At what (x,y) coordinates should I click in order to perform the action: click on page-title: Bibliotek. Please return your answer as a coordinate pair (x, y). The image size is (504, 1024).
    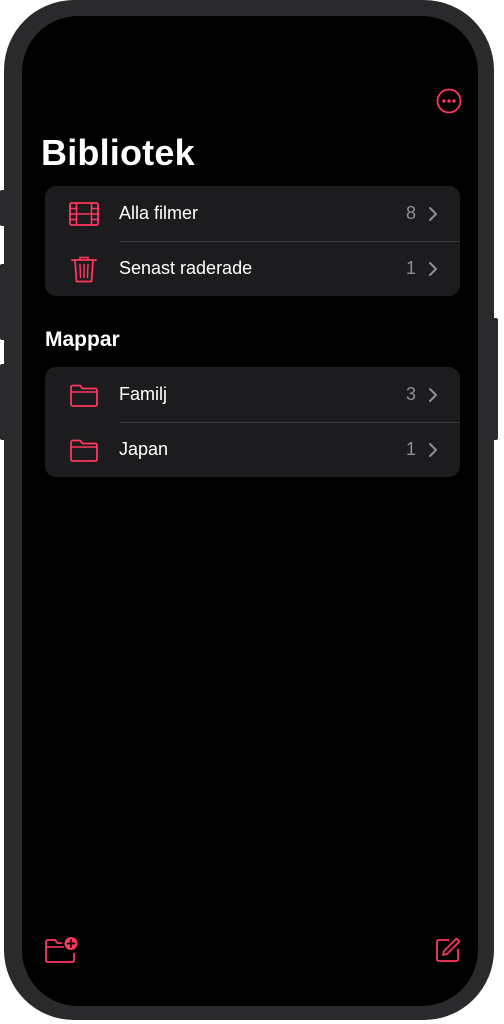
    Looking at the image, I should click on (118, 152).